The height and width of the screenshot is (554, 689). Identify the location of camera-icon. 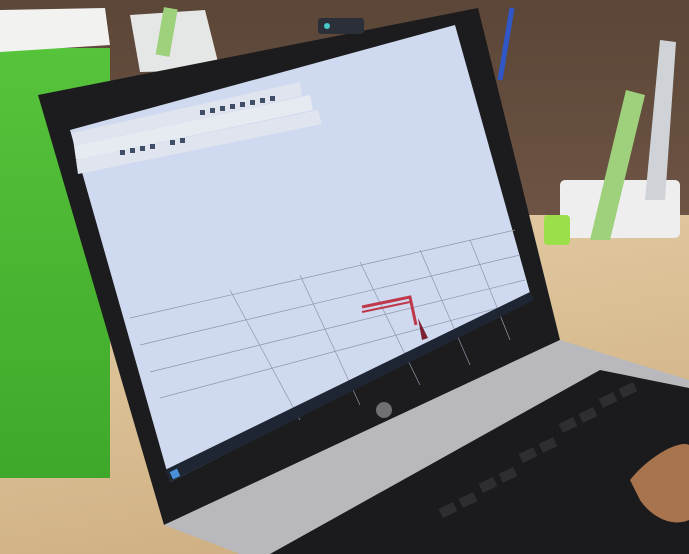
(327, 26).